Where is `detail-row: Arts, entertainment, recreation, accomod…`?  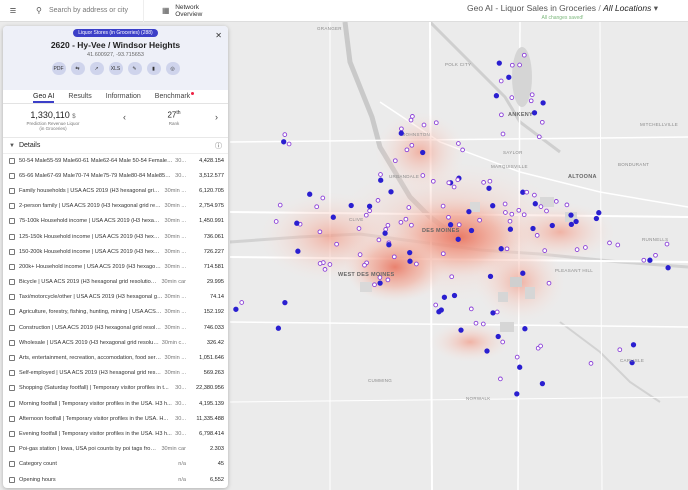 detail-row: Arts, entertainment, recreation, accomod… is located at coordinates (115, 357).